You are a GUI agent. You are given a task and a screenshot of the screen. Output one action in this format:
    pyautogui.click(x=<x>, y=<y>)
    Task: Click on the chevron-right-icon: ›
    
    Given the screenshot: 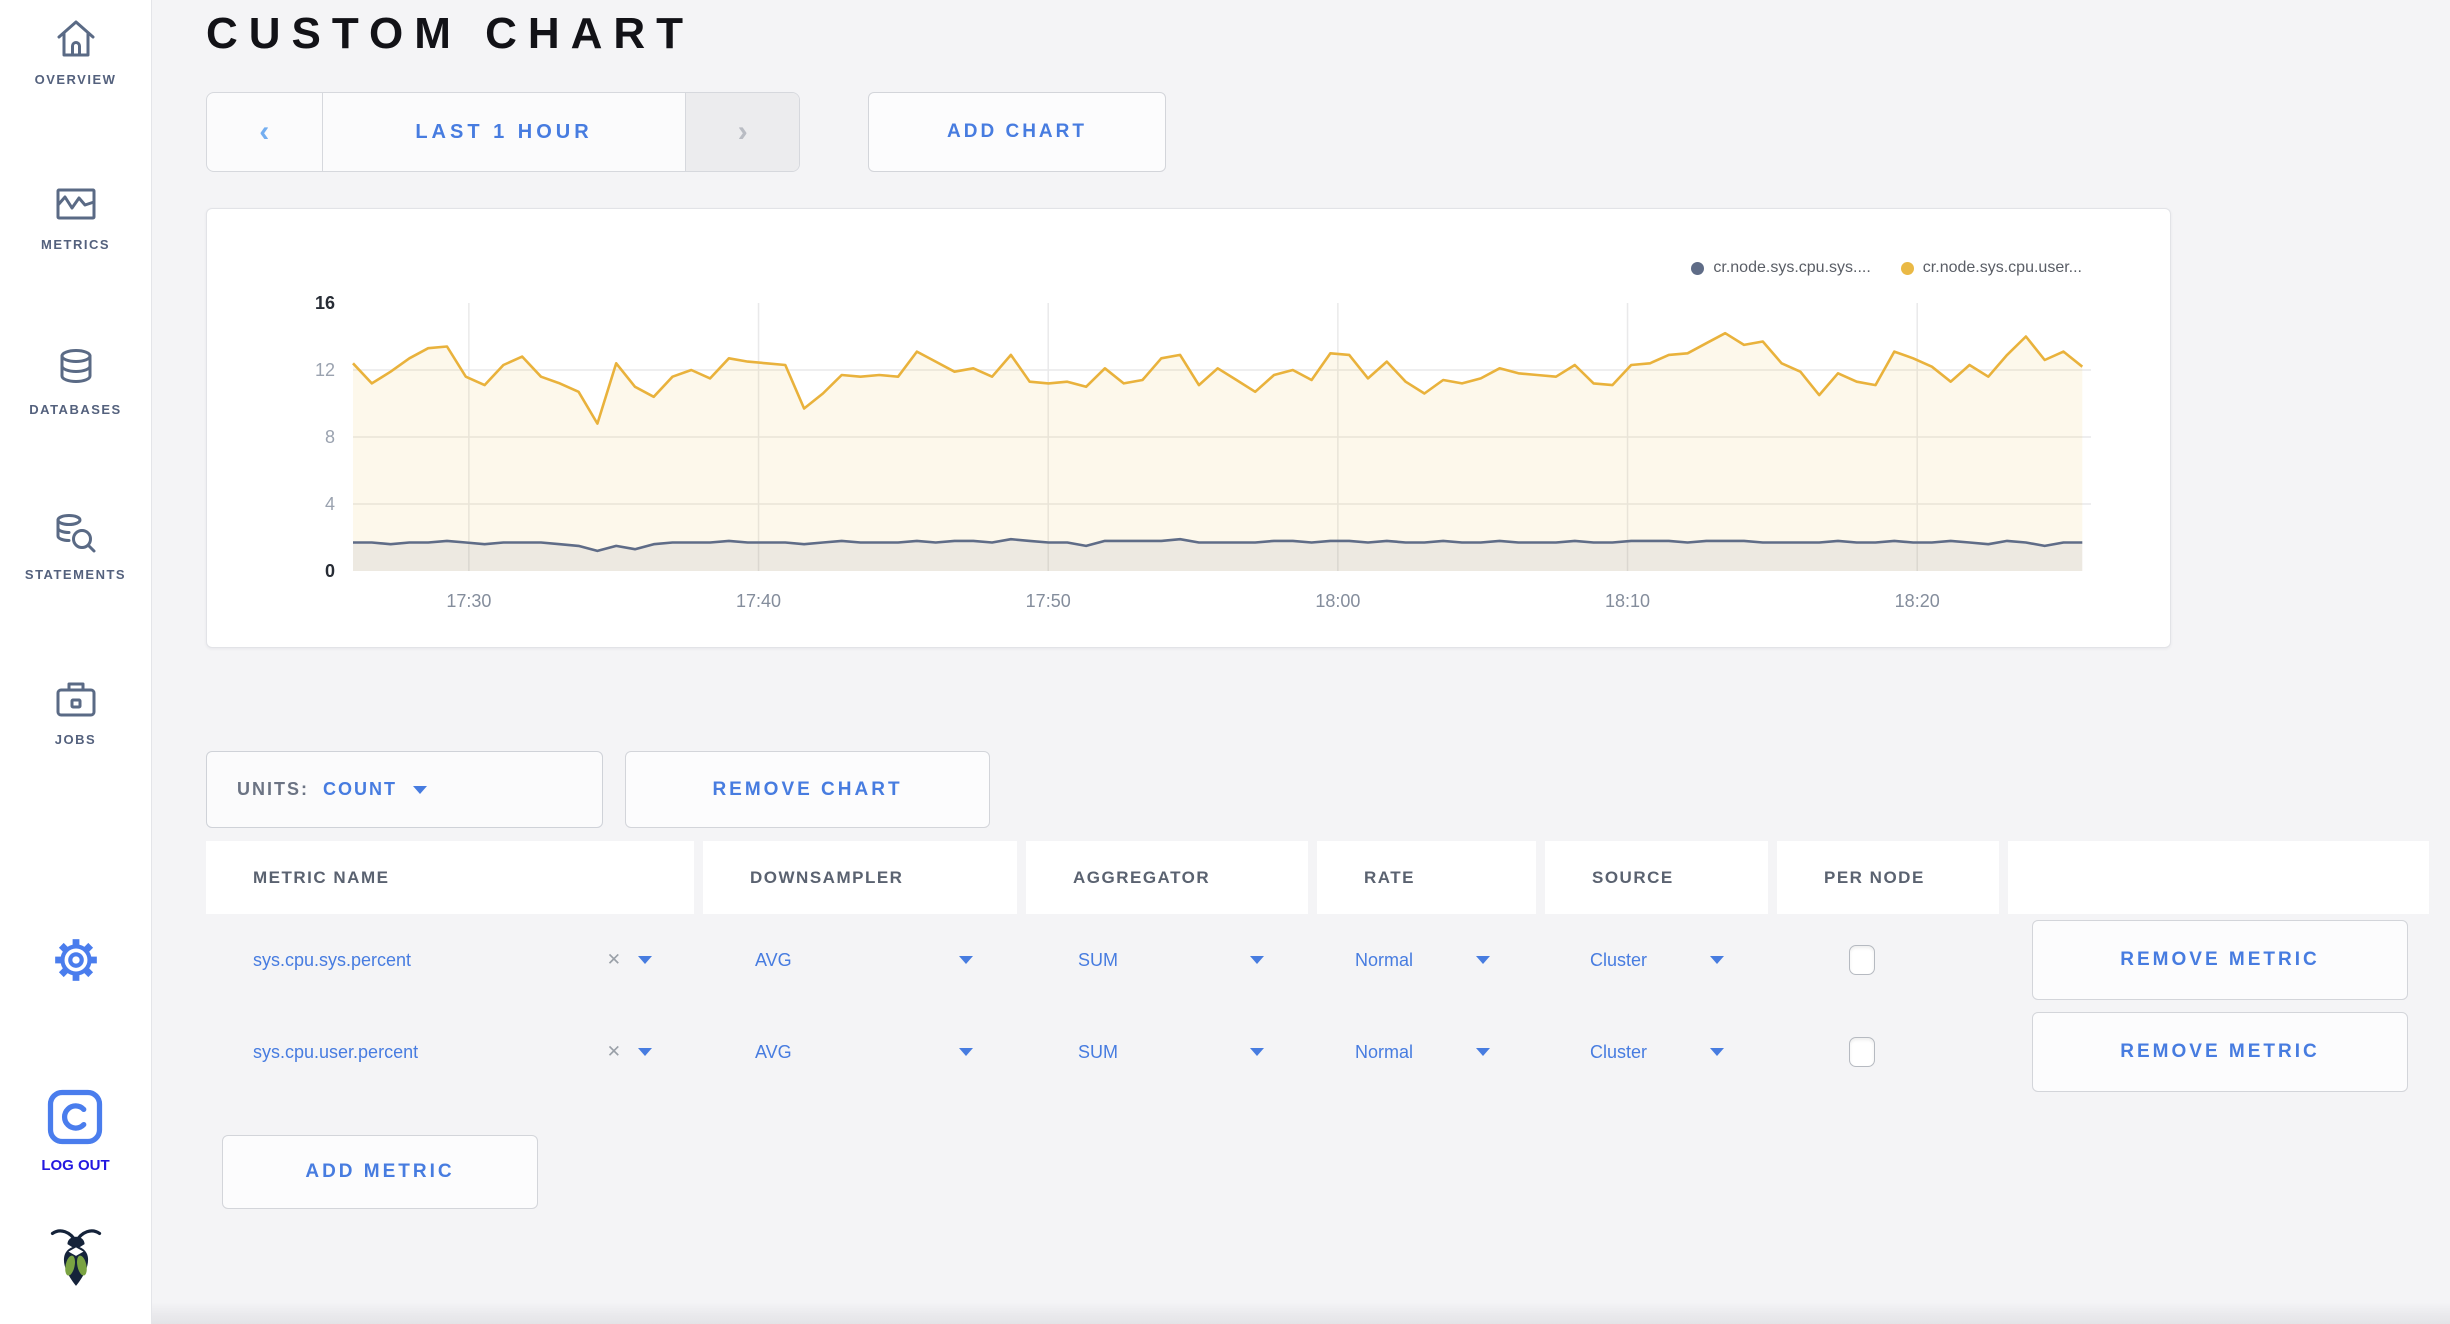 What is the action you would take?
    pyautogui.click(x=742, y=131)
    